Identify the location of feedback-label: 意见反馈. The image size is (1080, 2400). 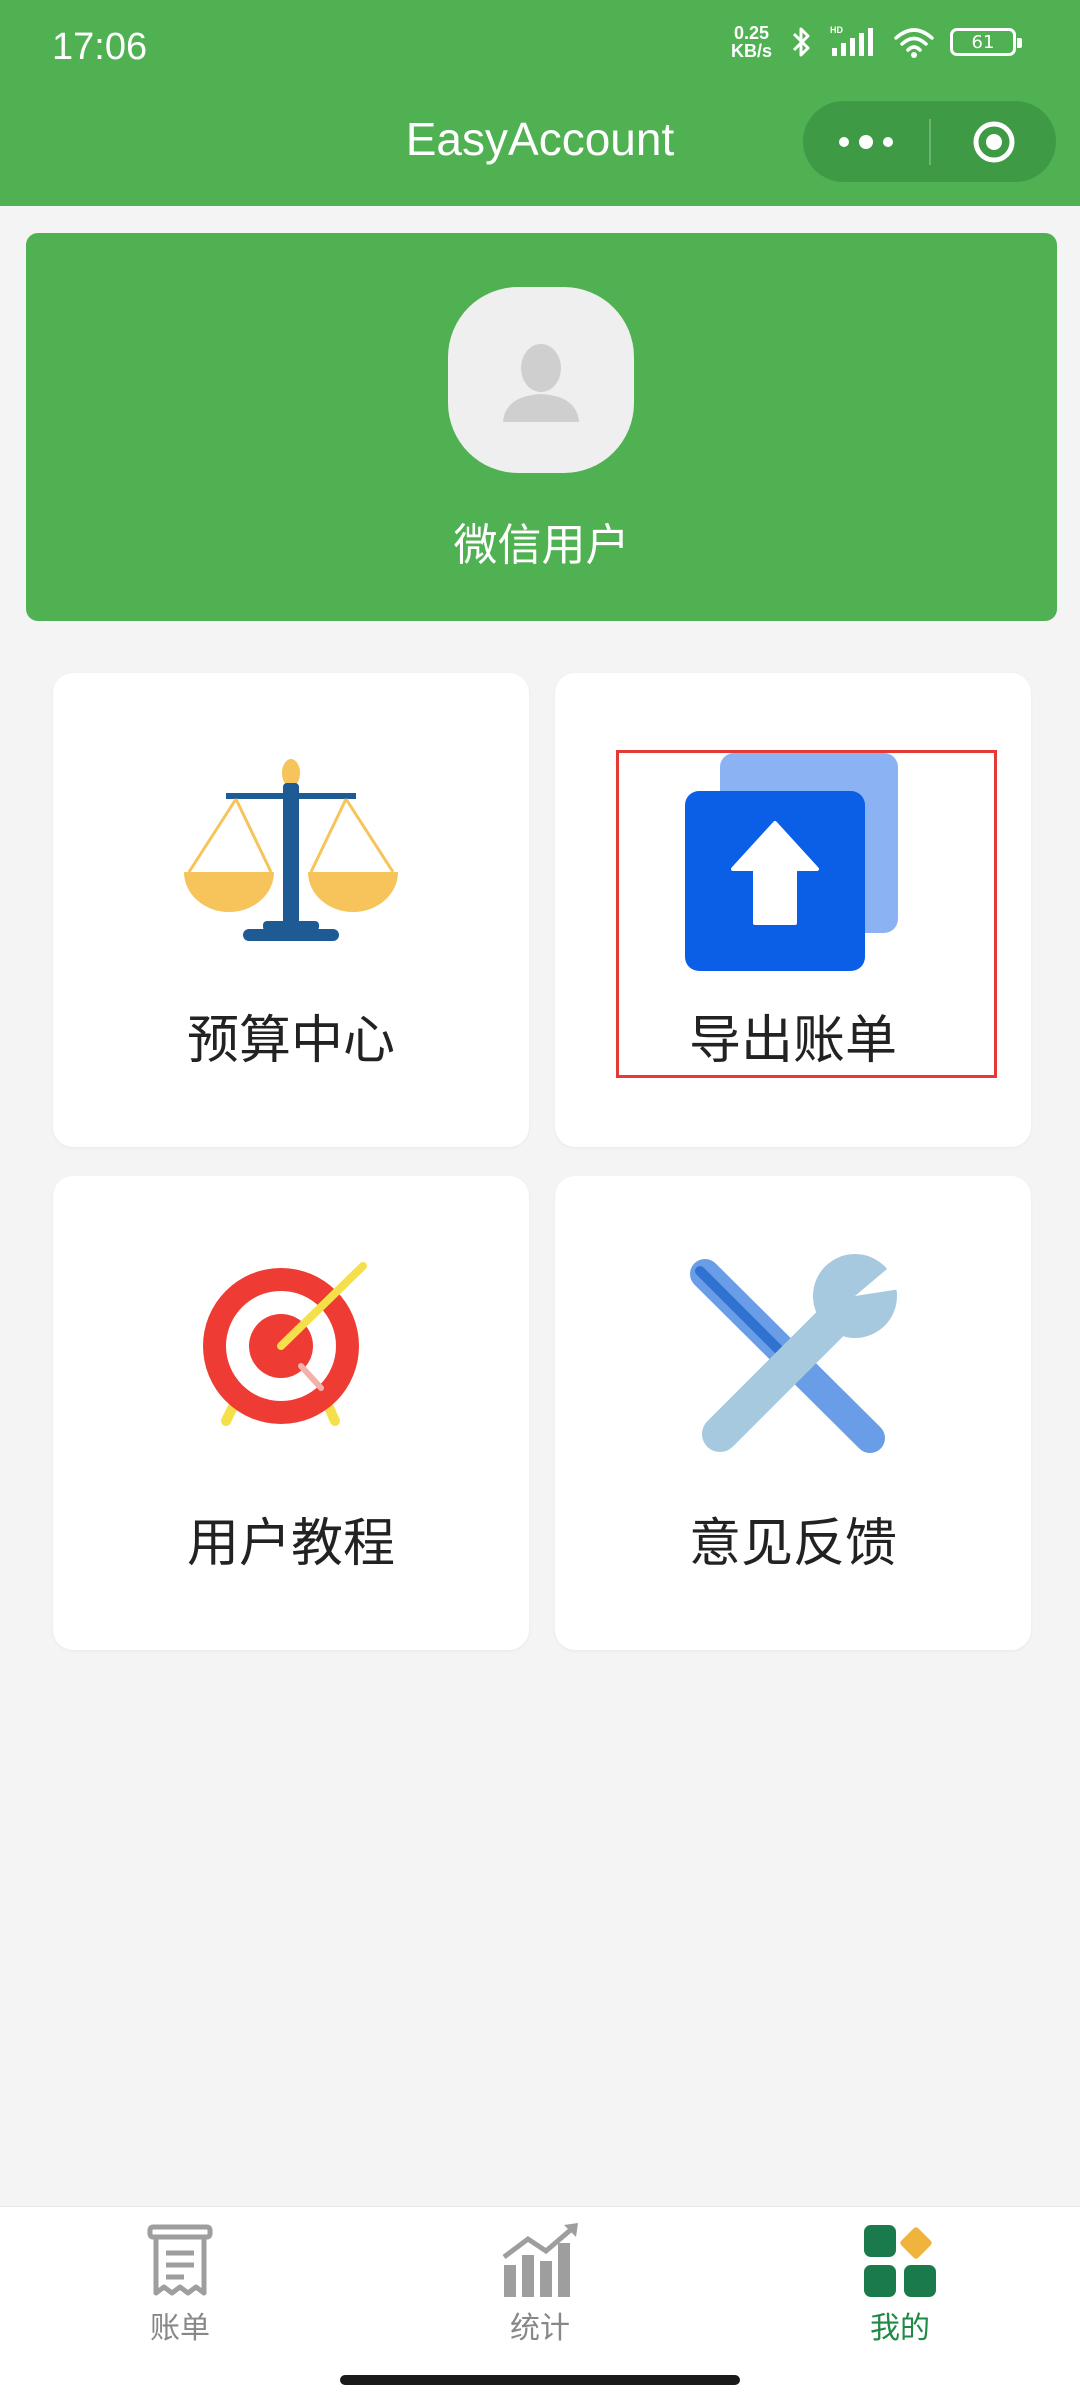
(792, 1544).